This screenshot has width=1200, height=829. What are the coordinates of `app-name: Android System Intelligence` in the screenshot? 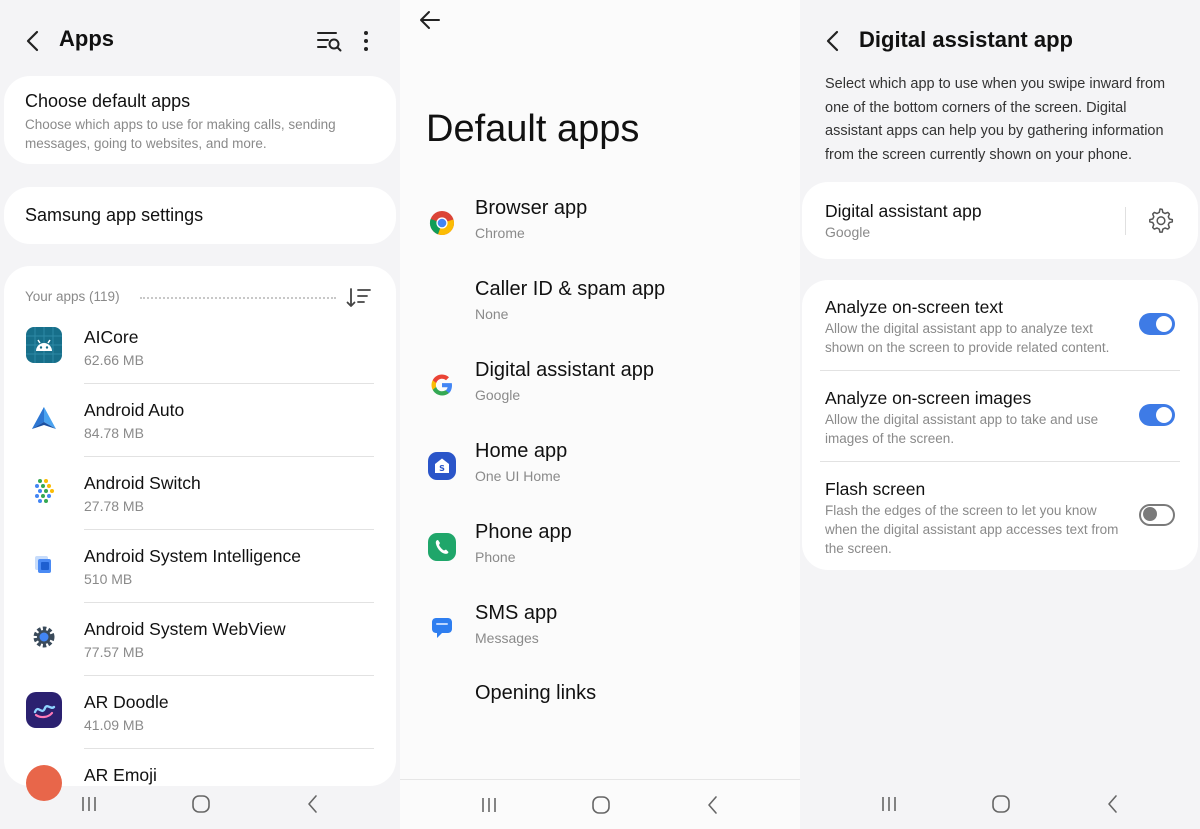 It's located at (192, 556).